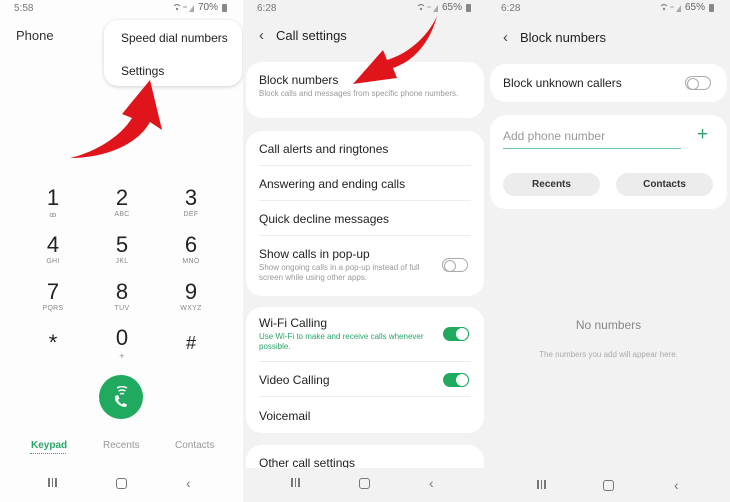  Describe the element at coordinates (365, 149) in the screenshot. I see `setting-call-alerts: Call alerts and ringtones` at that location.